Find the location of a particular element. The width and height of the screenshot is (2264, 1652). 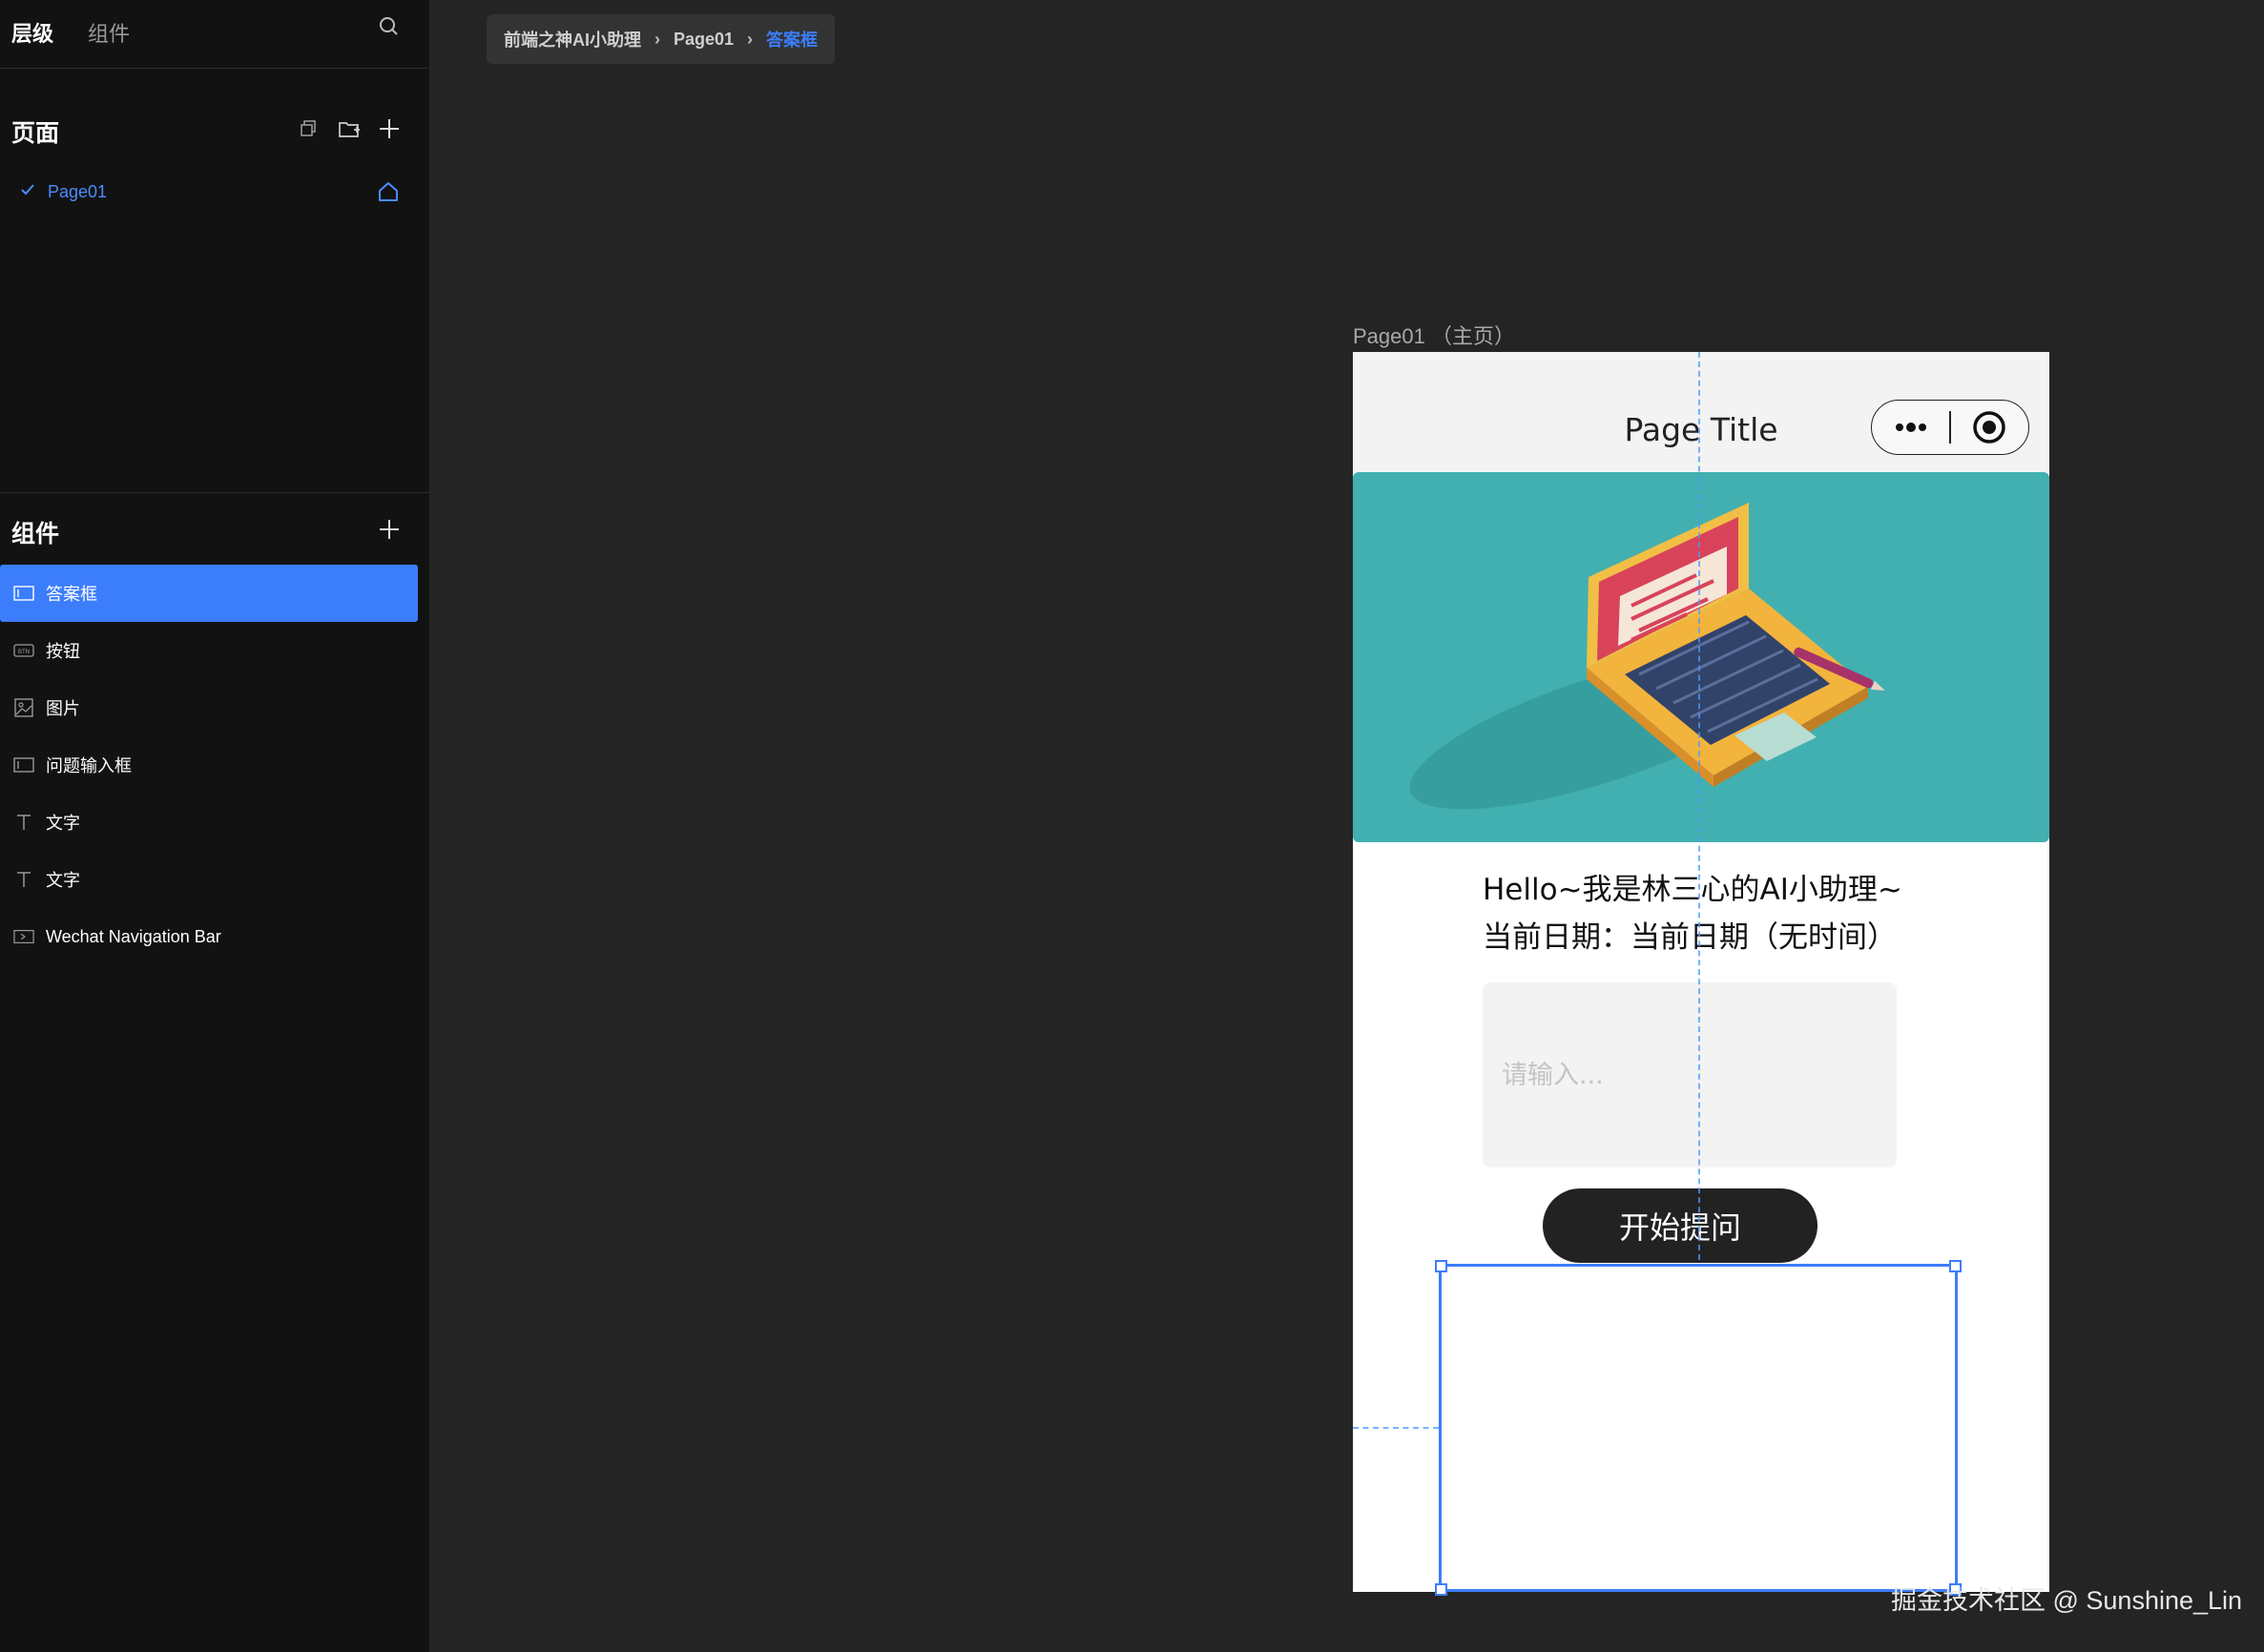

alignment-guide-horizontal is located at coordinates (1396, 1428).